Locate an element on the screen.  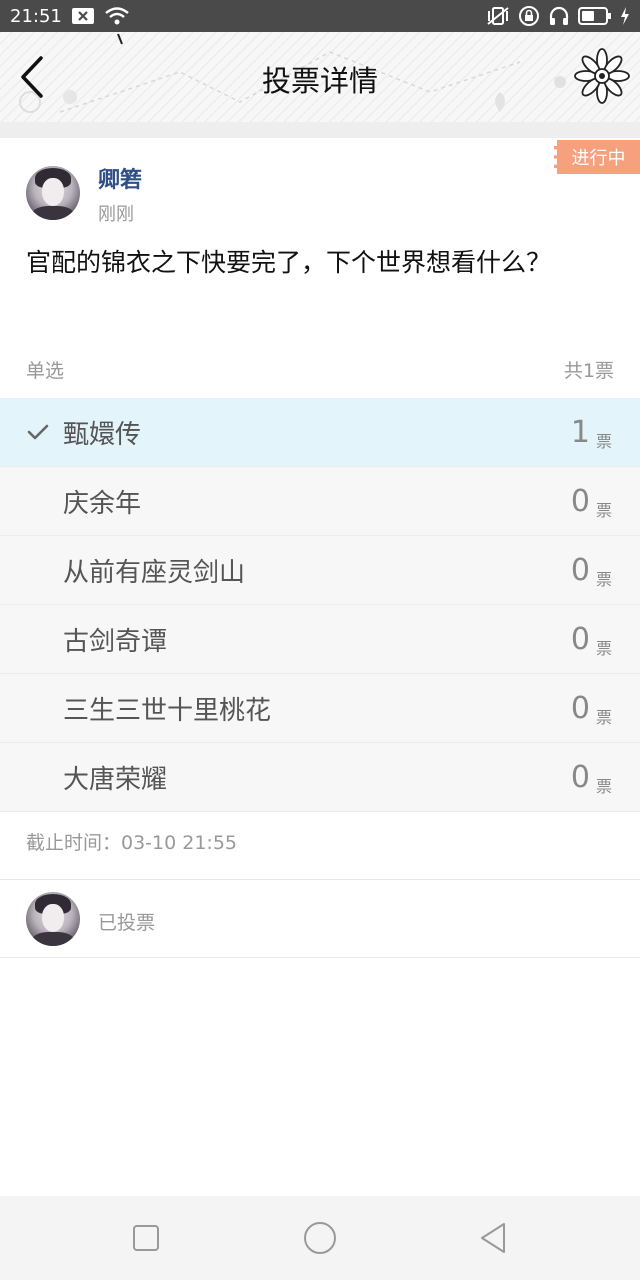
back-nav-button is located at coordinates (494, 1238).